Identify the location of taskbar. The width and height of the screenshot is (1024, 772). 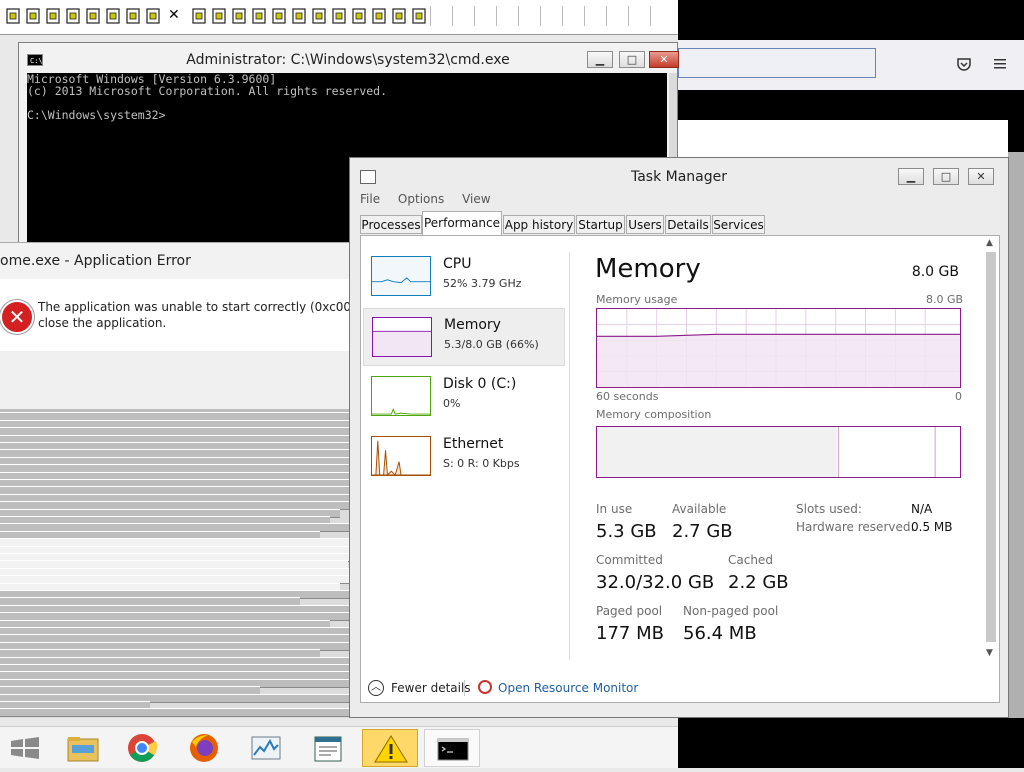
(339, 747).